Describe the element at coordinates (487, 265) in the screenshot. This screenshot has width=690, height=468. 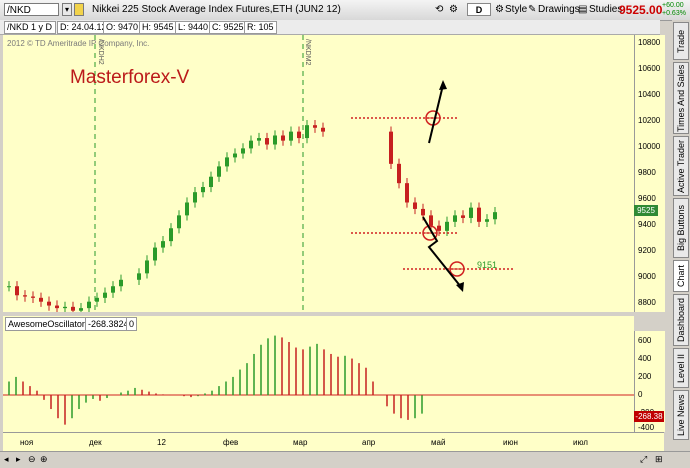
I see `target-value-label: 9151` at that location.